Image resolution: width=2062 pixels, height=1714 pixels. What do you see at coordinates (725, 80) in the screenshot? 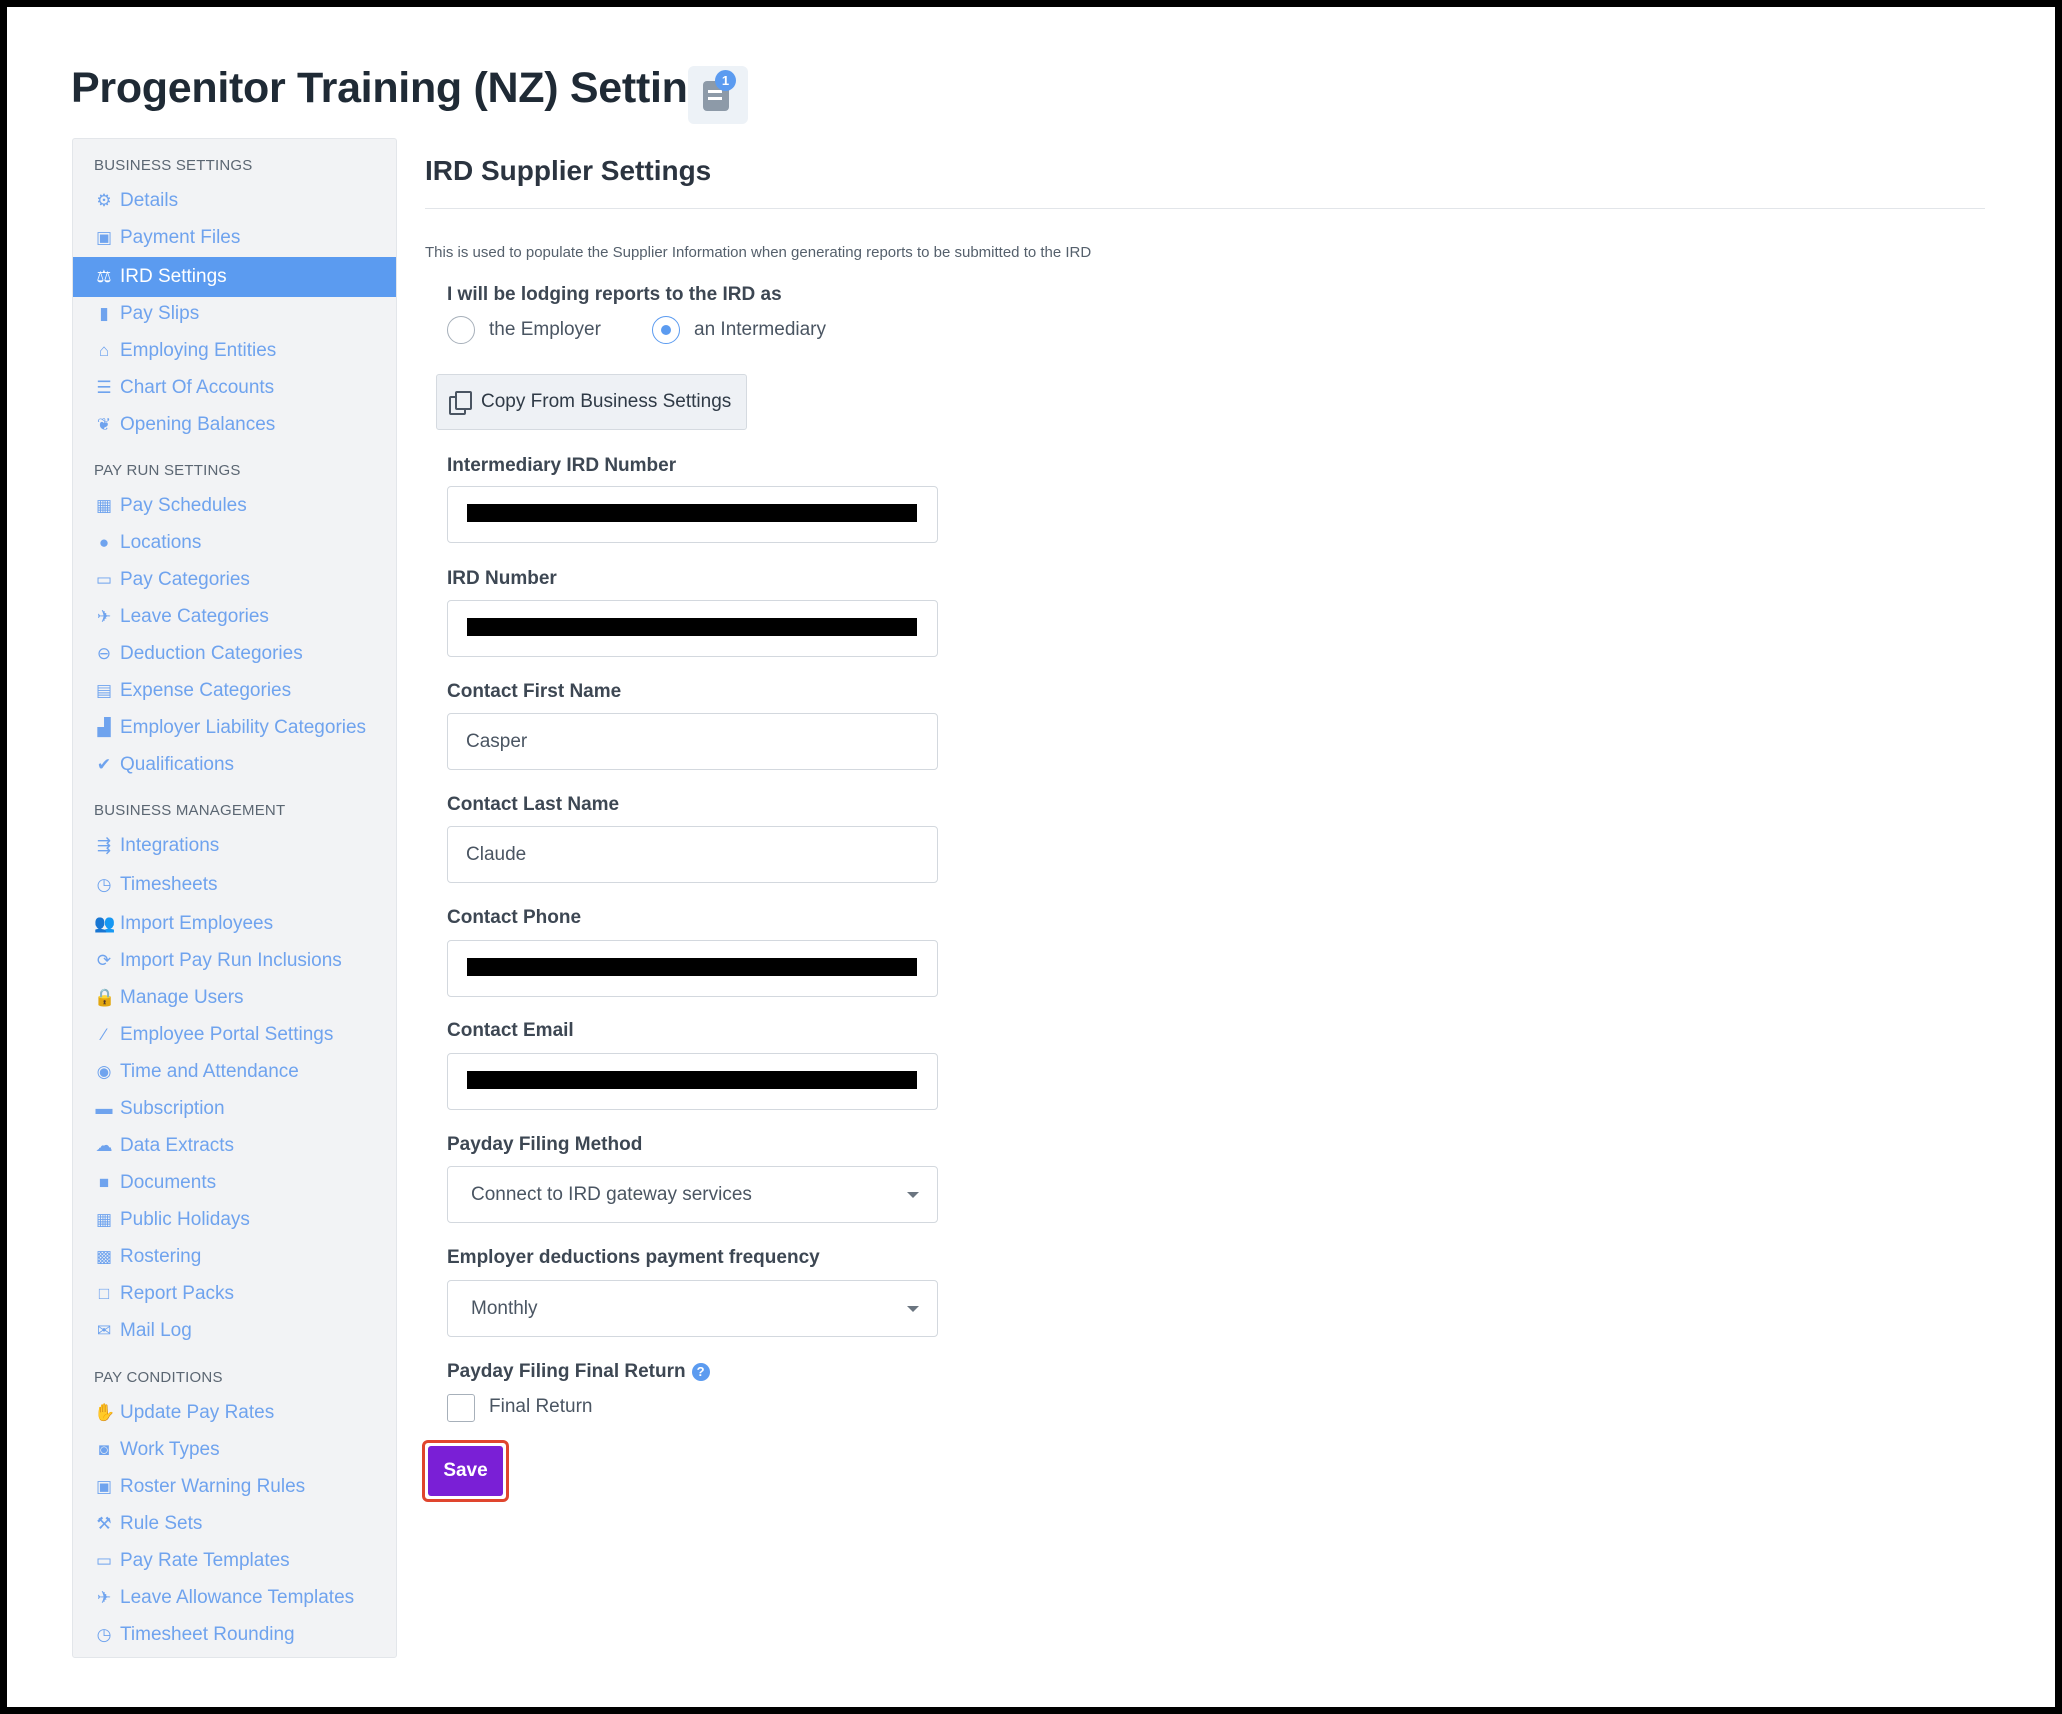
I see `notification-badge: 1` at bounding box center [725, 80].